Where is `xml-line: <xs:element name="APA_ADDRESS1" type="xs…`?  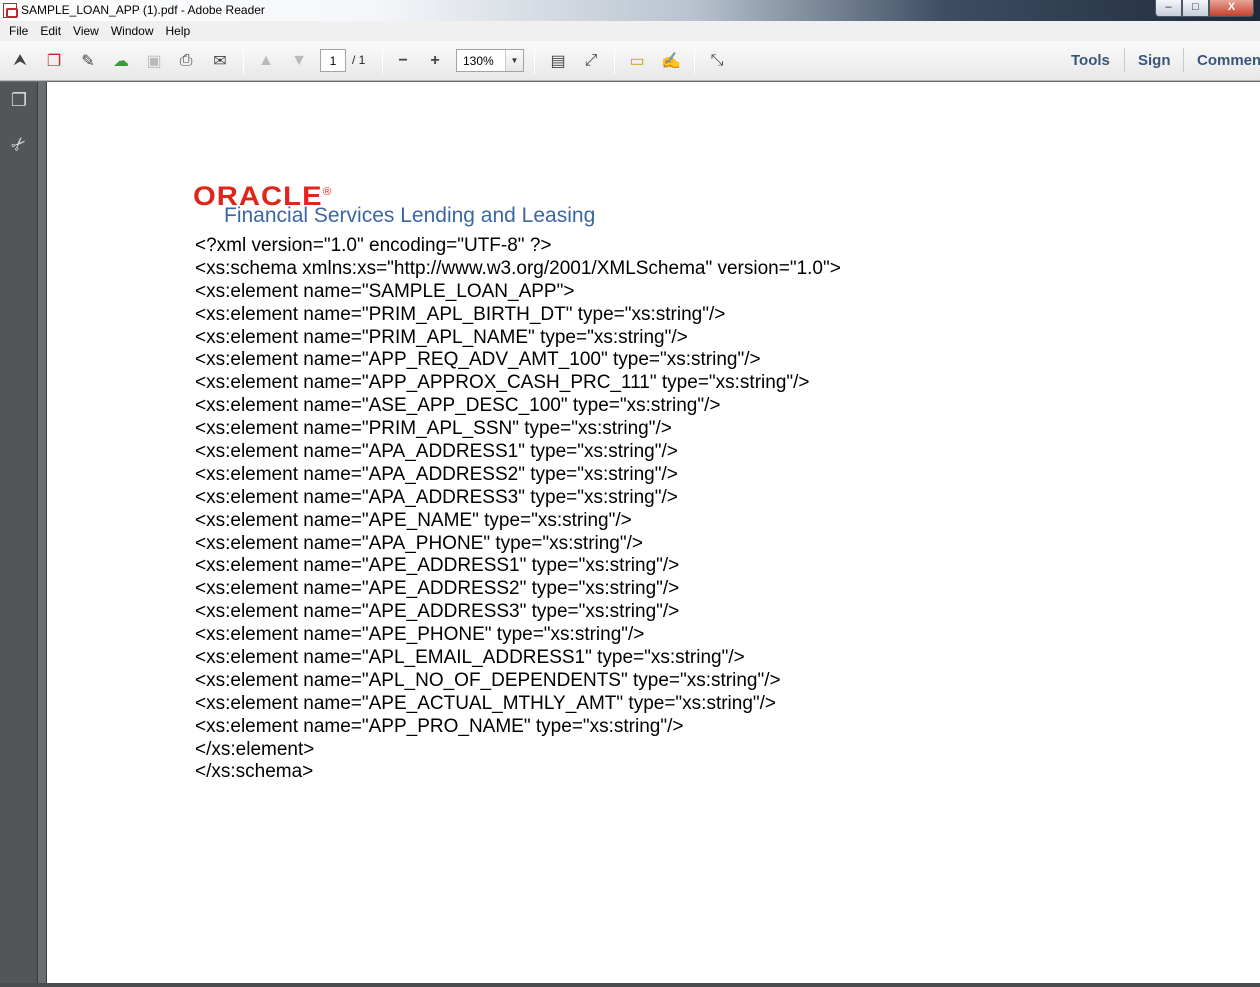 xml-line: <xs:element name="APA_ADDRESS1" type="xs… is located at coordinates (436, 452).